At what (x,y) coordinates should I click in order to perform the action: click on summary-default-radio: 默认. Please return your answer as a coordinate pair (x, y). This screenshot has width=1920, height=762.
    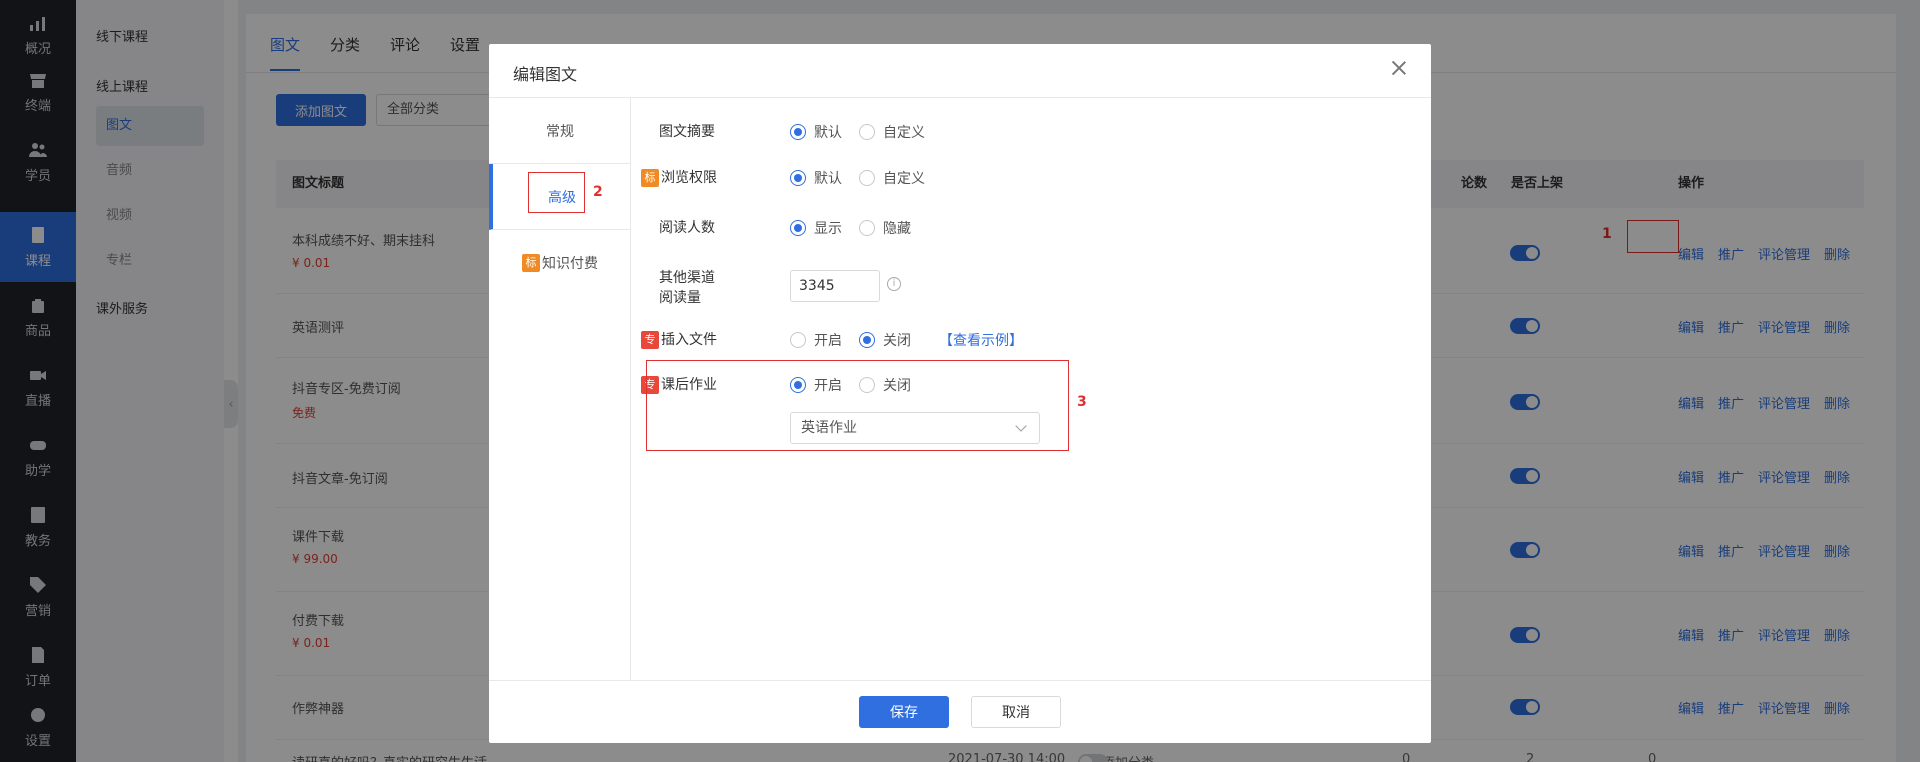
    Looking at the image, I should click on (816, 132).